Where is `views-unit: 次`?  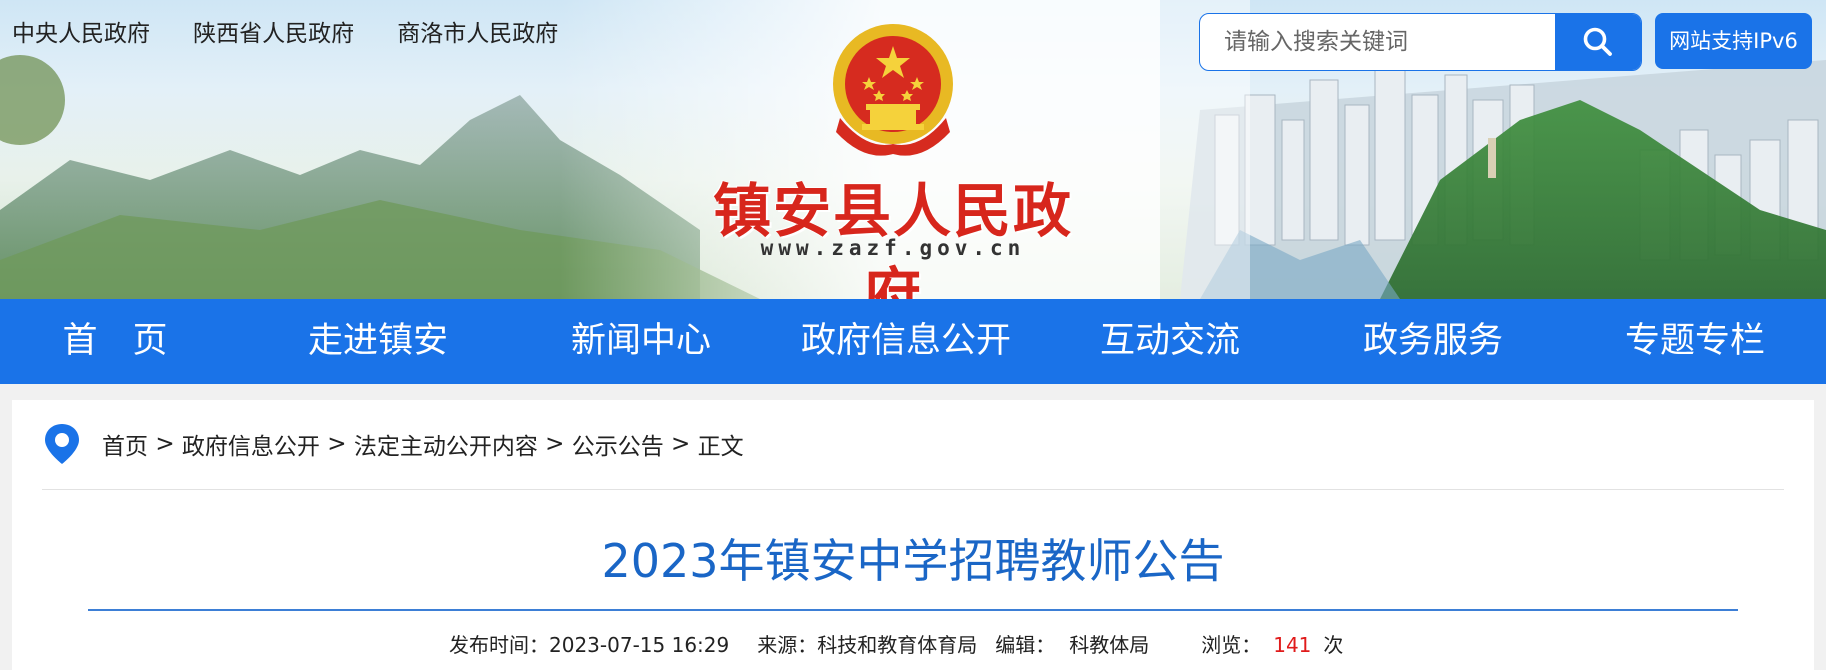
views-unit: 次 is located at coordinates (1333, 645).